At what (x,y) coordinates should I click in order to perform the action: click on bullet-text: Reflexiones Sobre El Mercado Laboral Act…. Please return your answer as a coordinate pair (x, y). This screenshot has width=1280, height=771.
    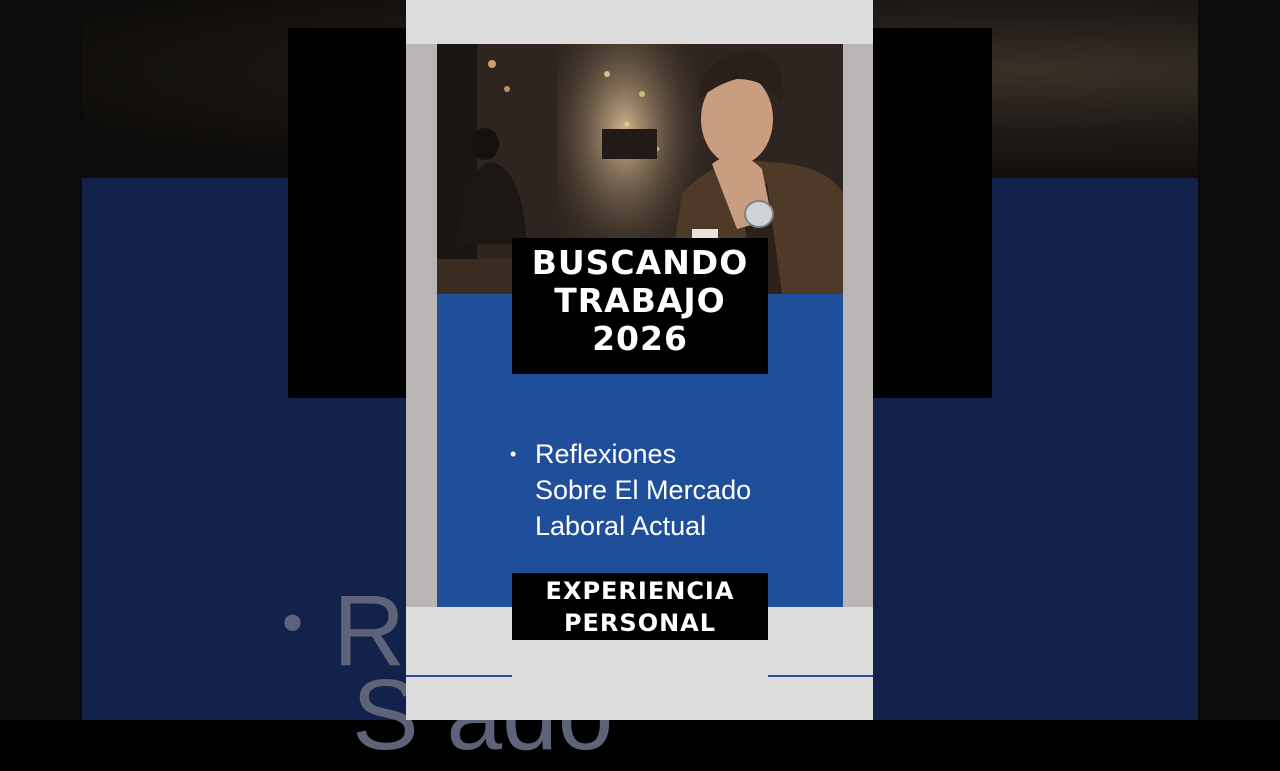
    Looking at the image, I should click on (675, 490).